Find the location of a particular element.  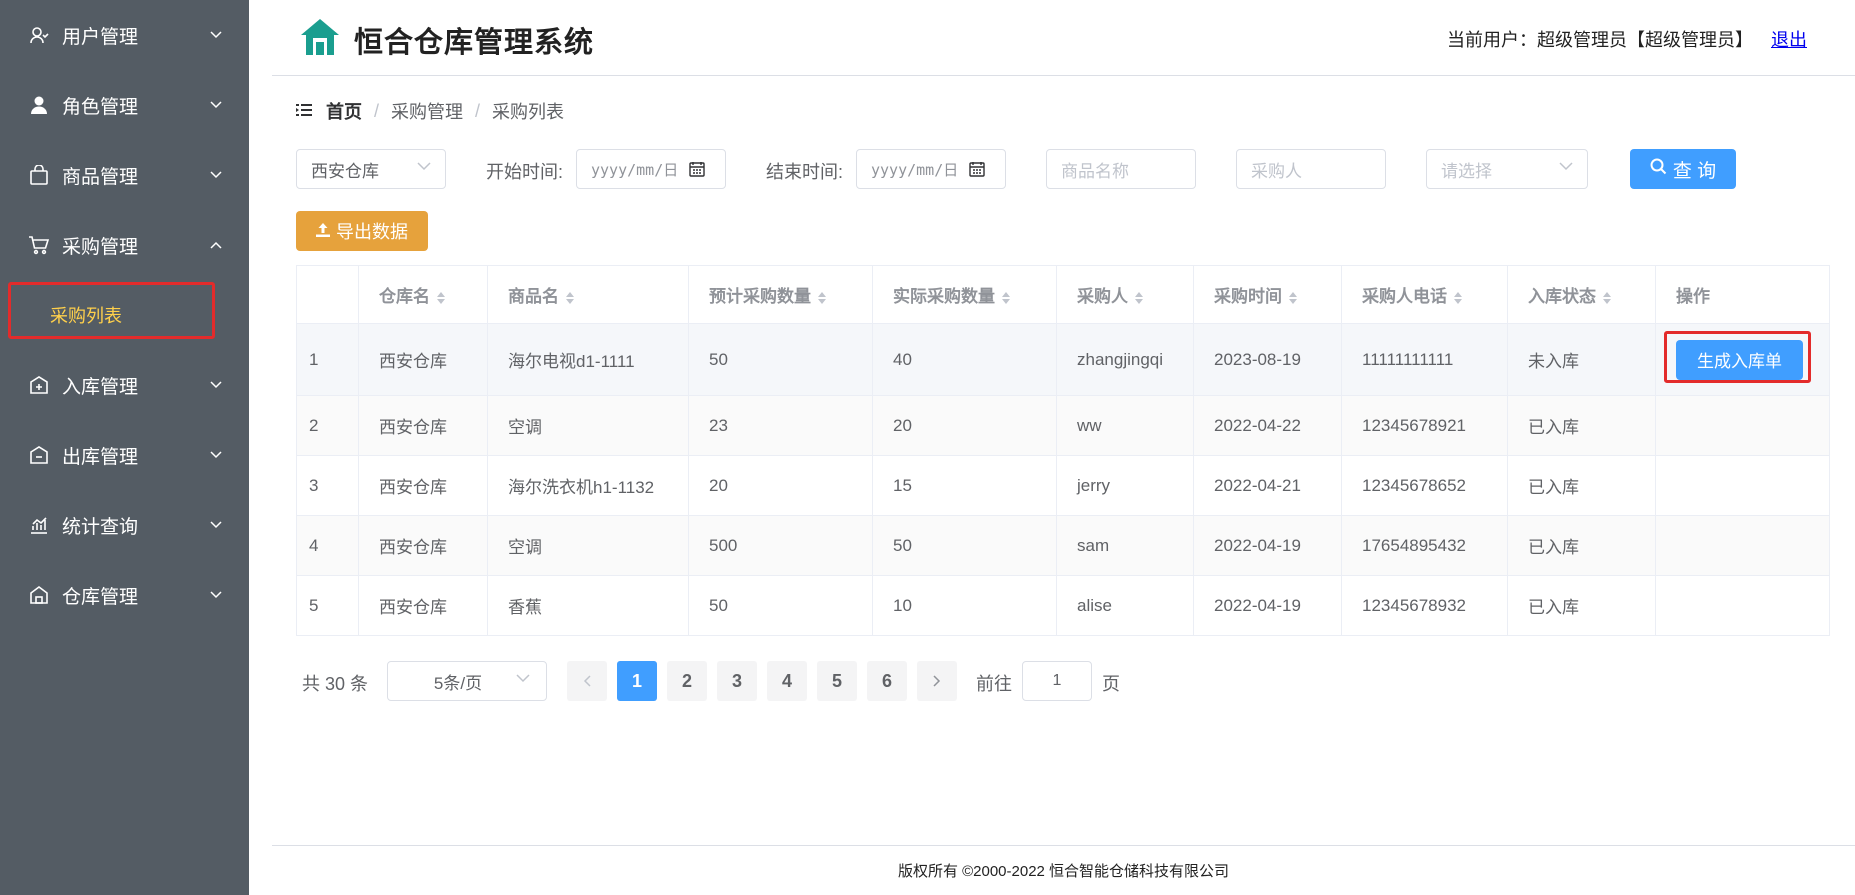

page-jump-input: 1 is located at coordinates (1057, 681).